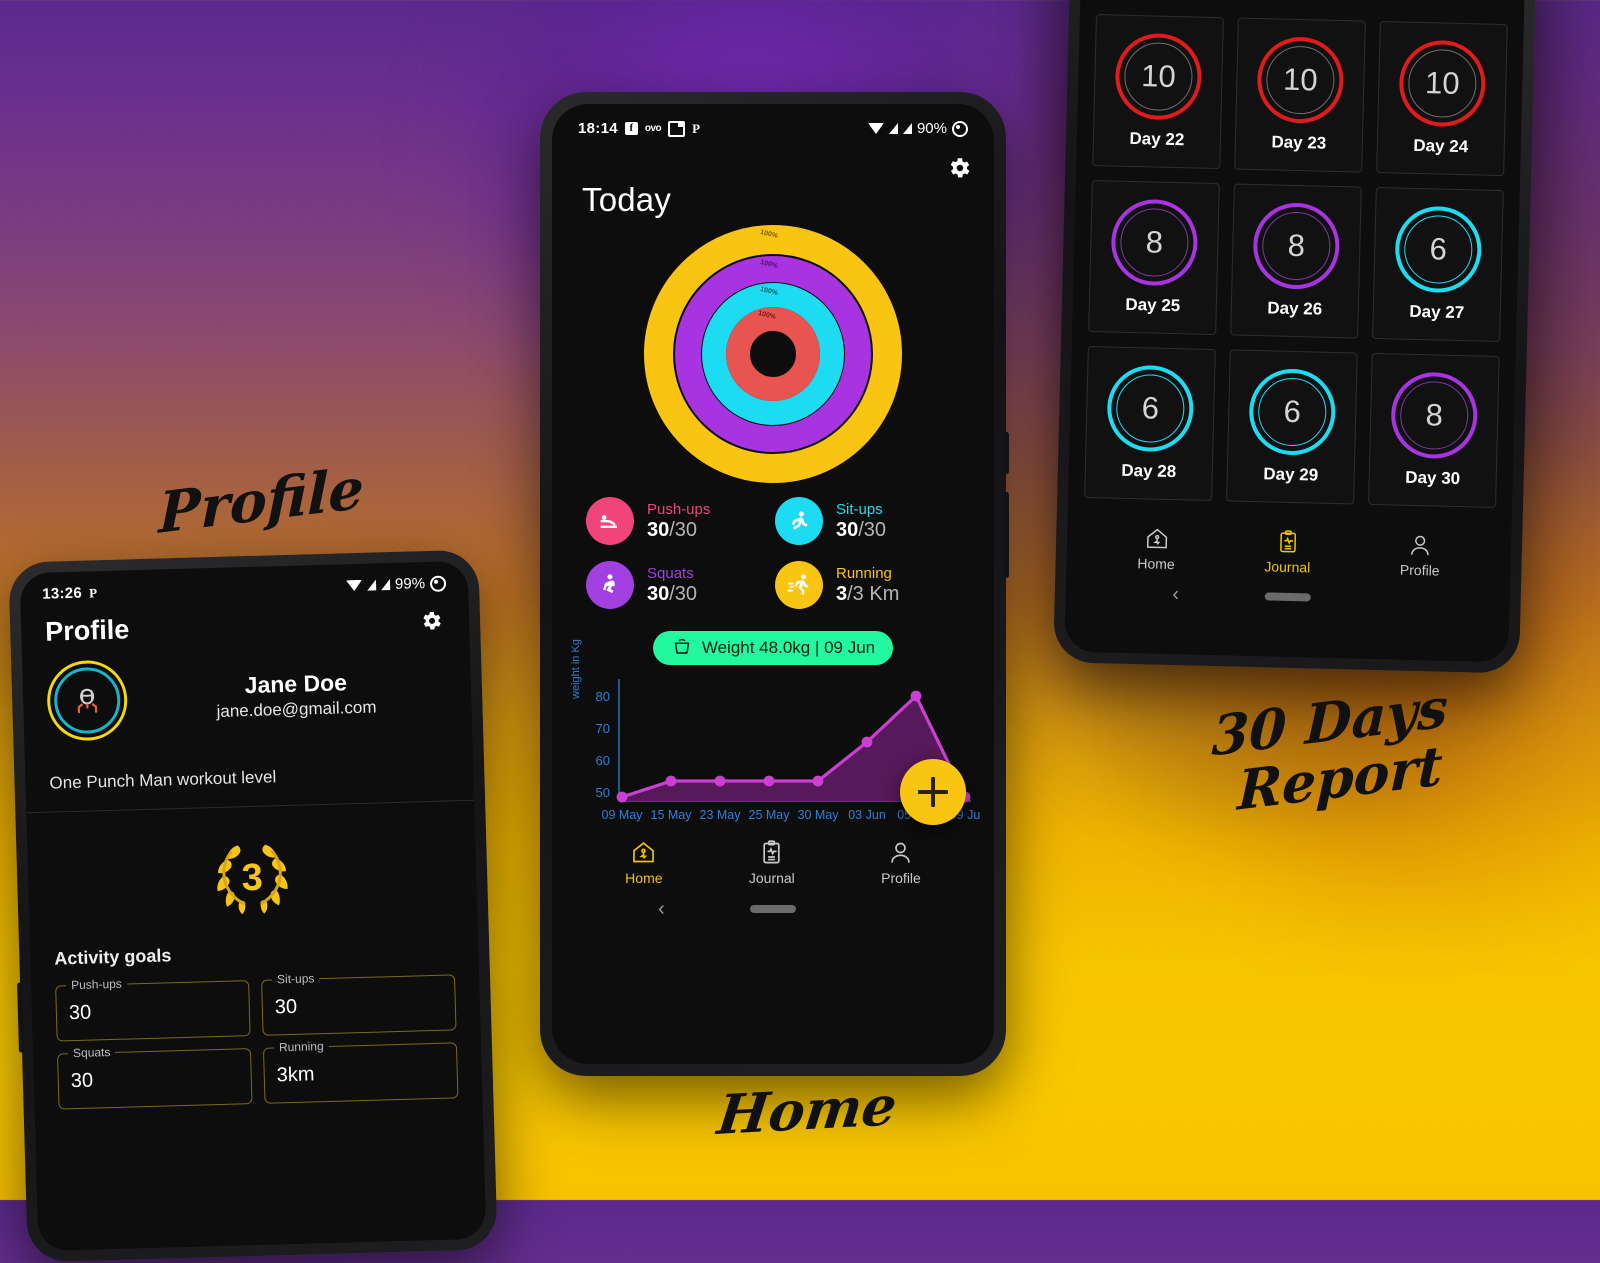  I want to click on chart-xtick: 15 May, so click(672, 815).